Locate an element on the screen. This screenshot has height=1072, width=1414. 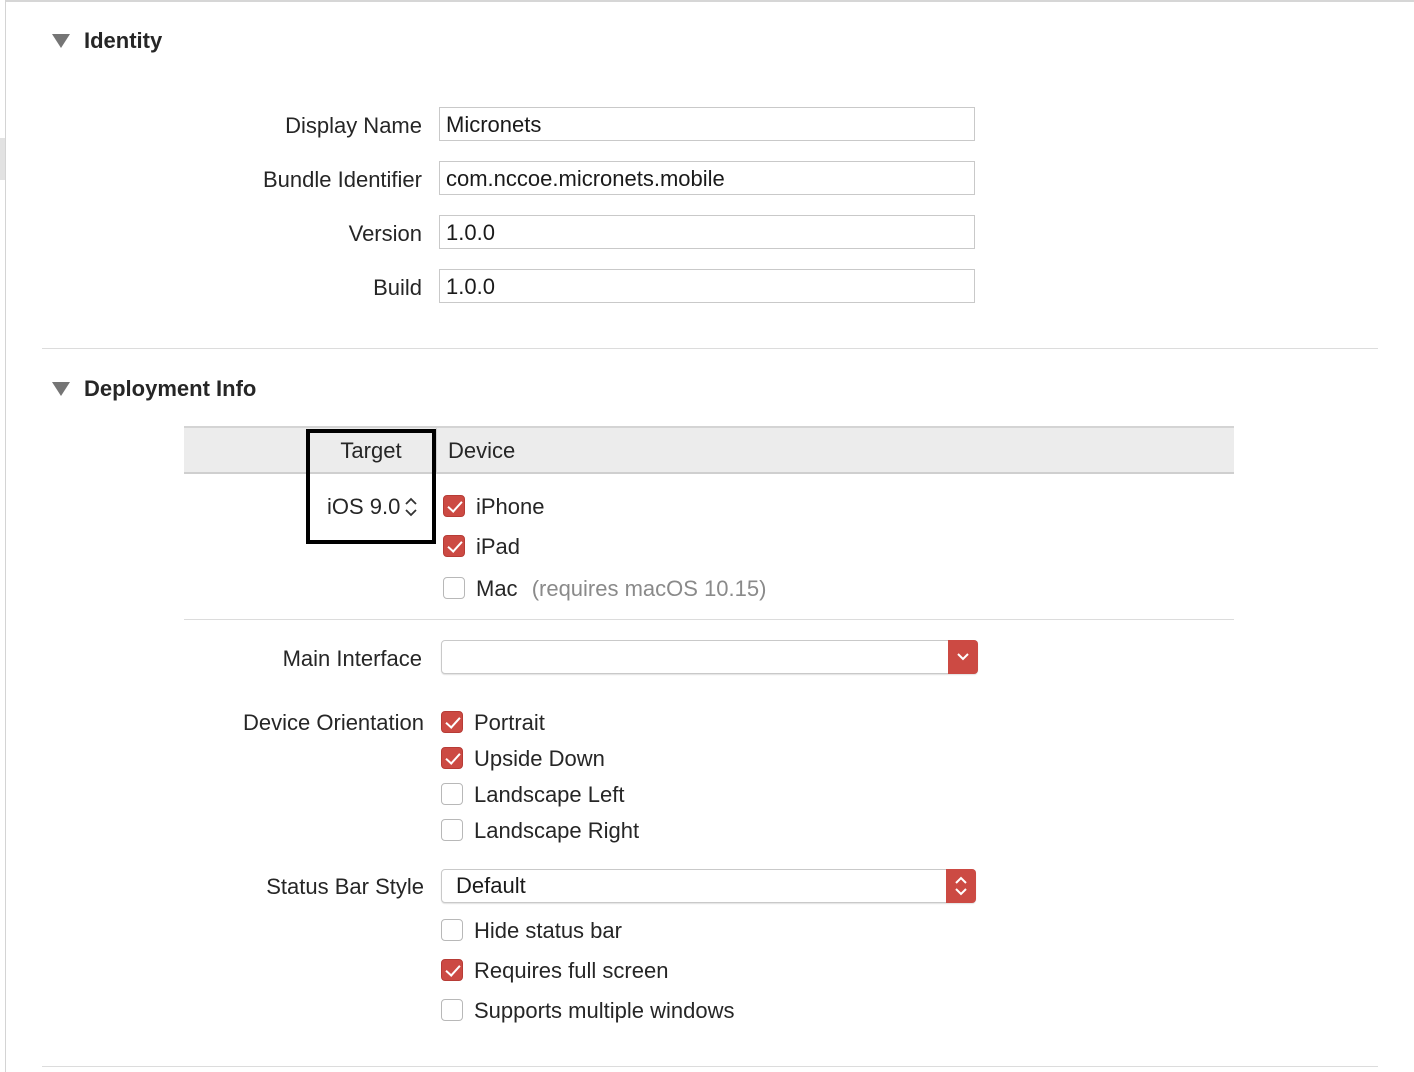
status-bar-style-label: Status Bar Style is located at coordinates (345, 886).